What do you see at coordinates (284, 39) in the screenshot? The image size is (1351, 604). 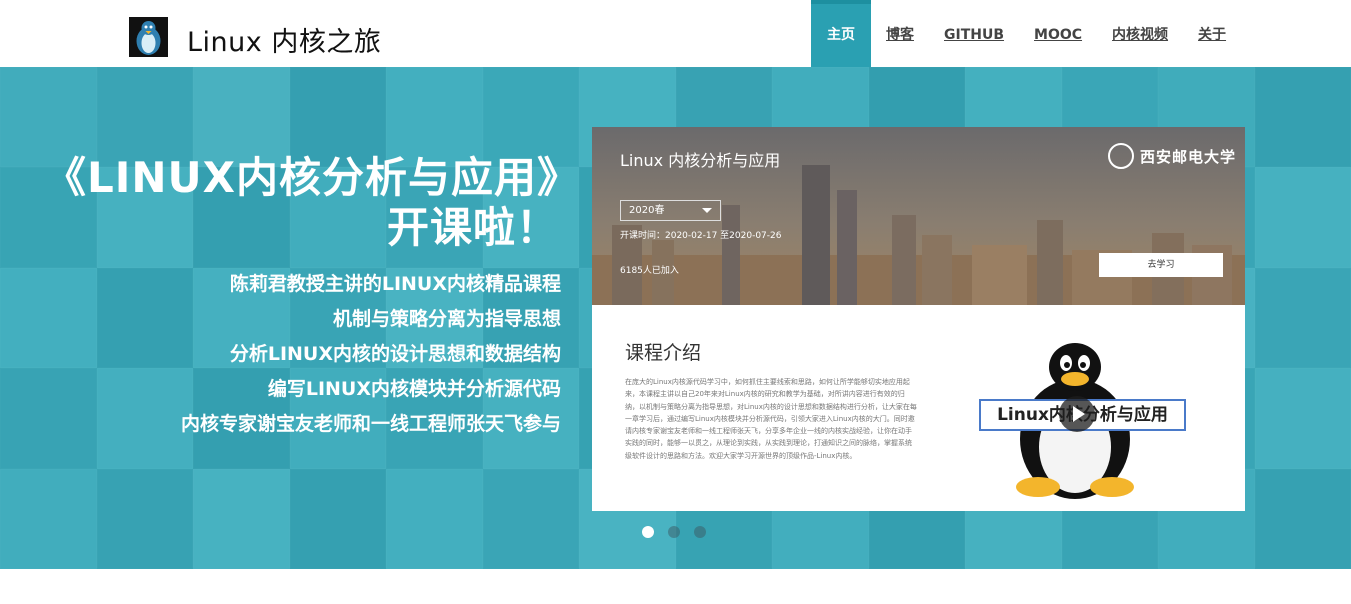 I see `site-title: Linux 内核之旅` at bounding box center [284, 39].